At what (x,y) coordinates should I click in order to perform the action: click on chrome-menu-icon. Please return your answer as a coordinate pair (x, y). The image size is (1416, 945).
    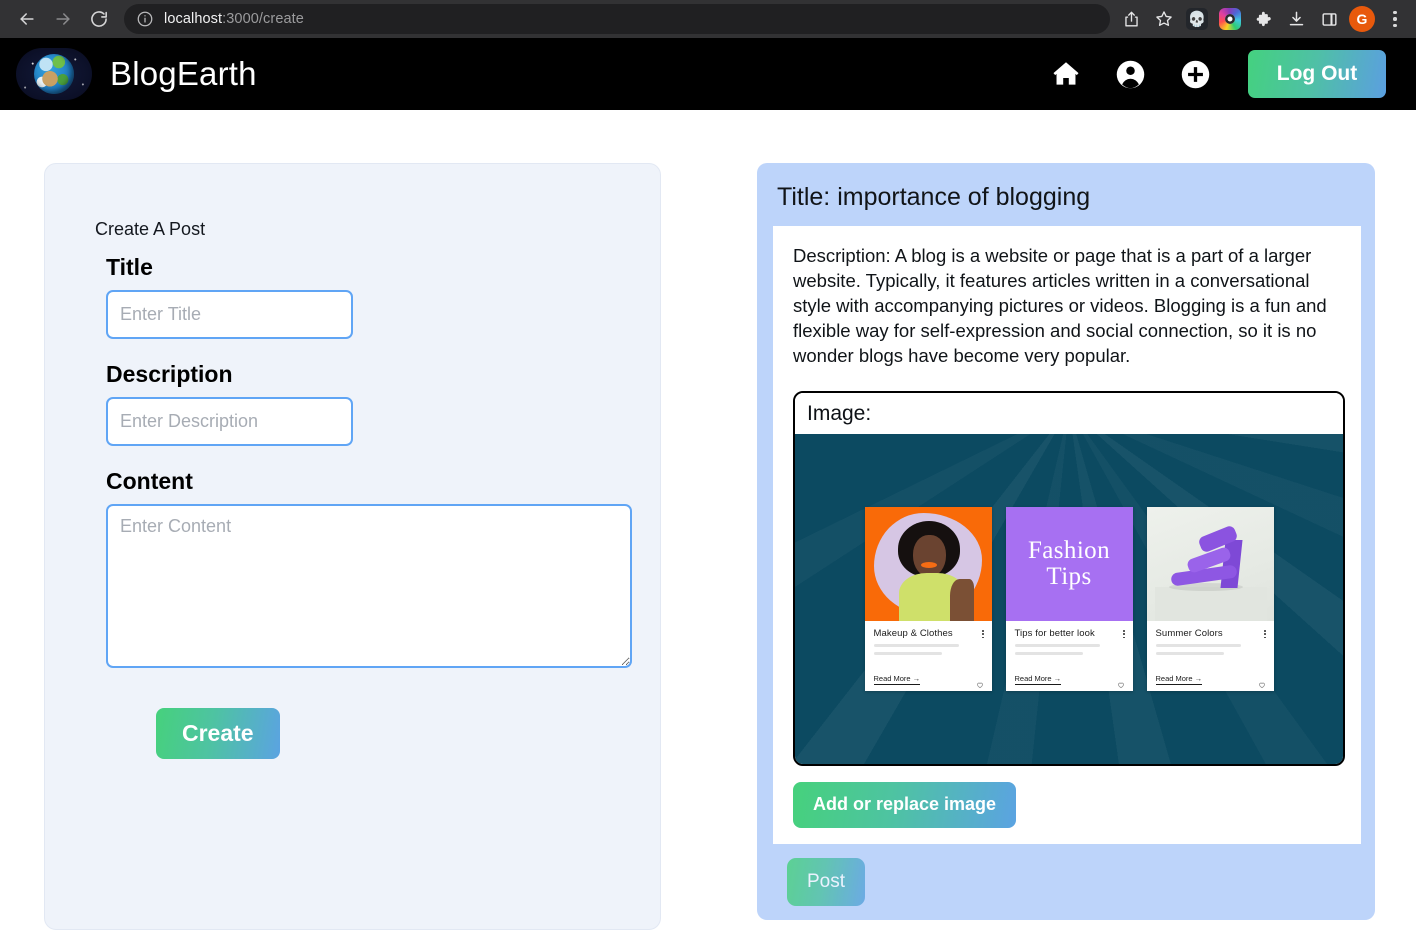
    Looking at the image, I should click on (1395, 19).